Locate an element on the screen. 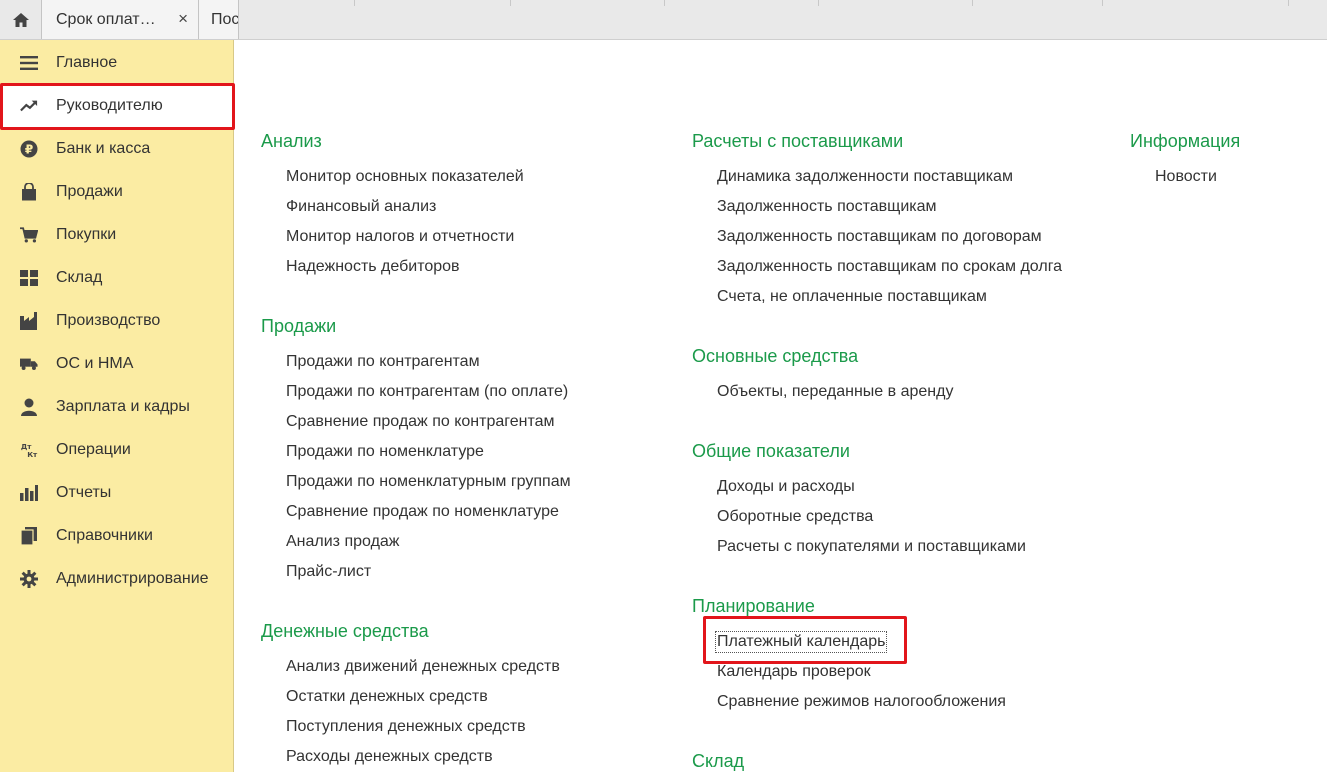 The height and width of the screenshot is (772, 1327). svg-text: Кт is located at coordinates (32, 454).